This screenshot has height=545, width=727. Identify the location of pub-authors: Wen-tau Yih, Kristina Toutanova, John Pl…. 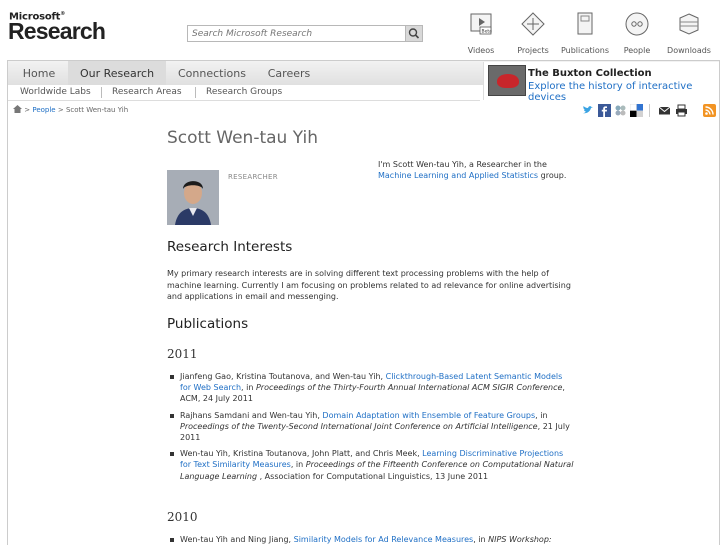
(300, 454).